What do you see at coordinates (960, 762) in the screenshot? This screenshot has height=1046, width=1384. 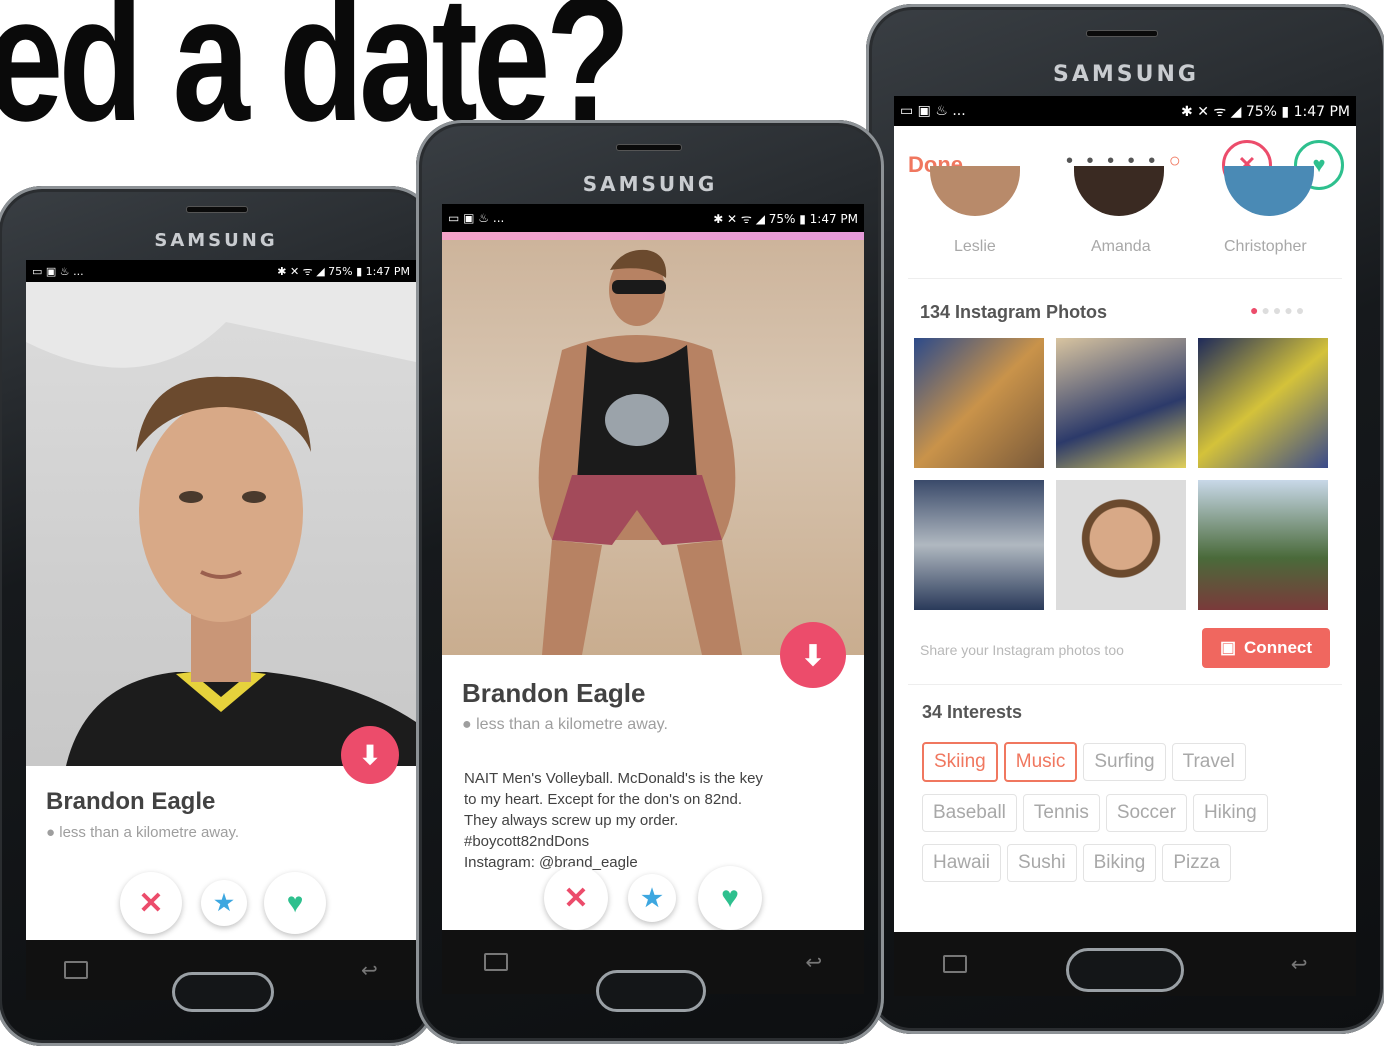 I see `interest-chip: Skiing` at bounding box center [960, 762].